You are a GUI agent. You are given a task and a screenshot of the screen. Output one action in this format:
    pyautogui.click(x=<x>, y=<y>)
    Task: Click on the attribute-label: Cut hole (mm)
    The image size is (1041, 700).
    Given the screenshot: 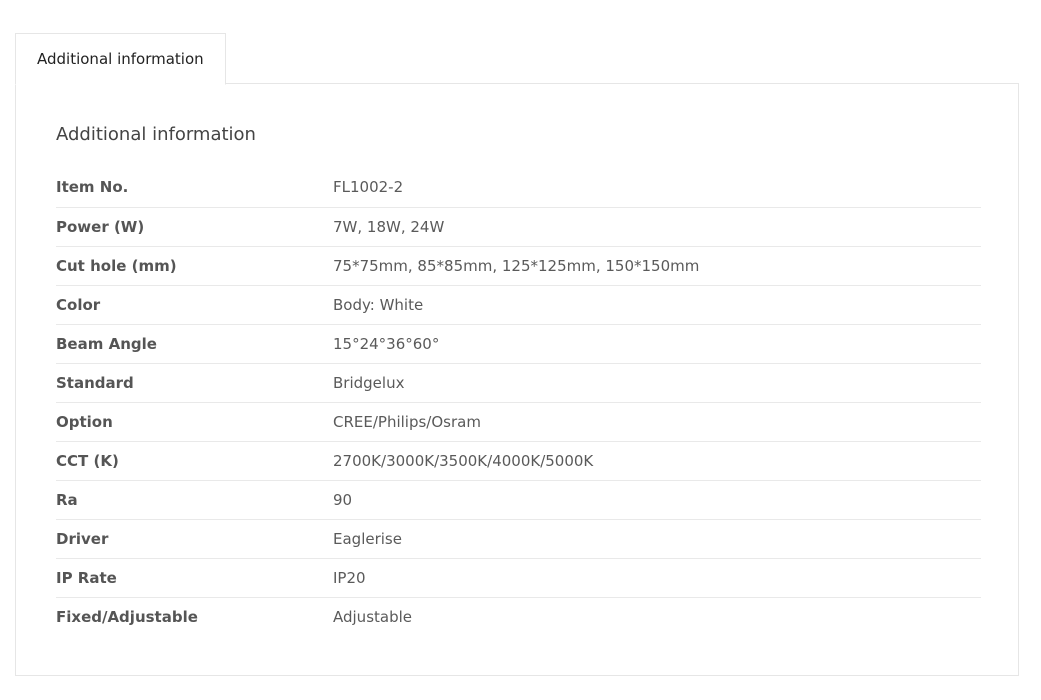 What is the action you would take?
    pyautogui.click(x=194, y=265)
    